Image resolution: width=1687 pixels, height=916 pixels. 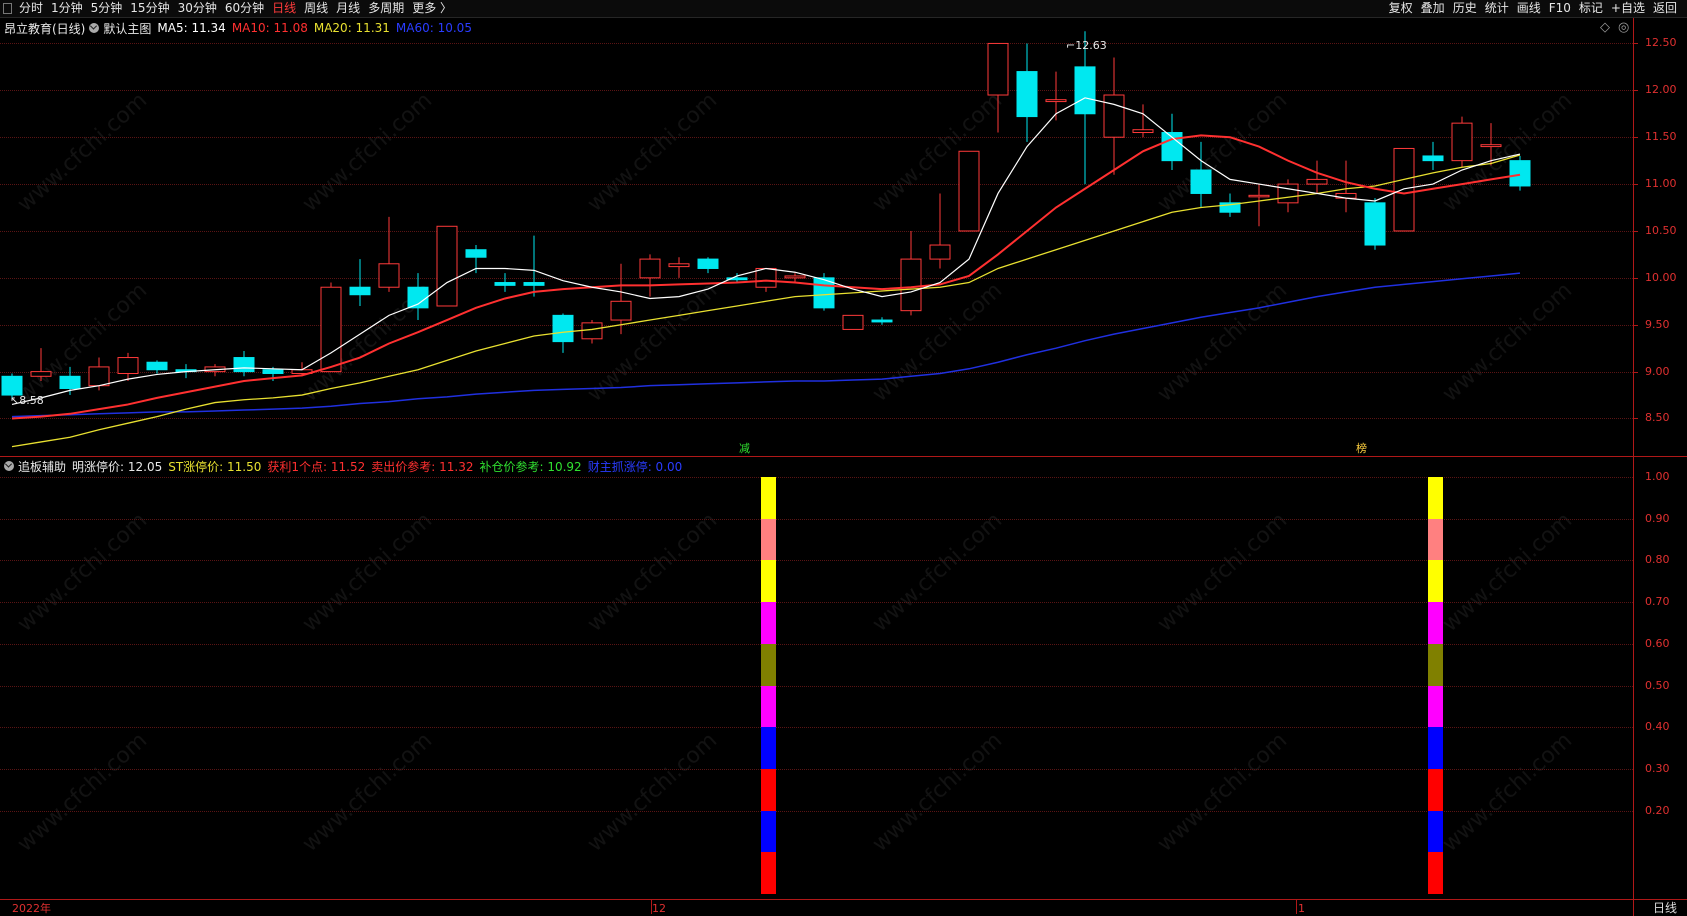 What do you see at coordinates (67, 8) in the screenshot?
I see `tab-period-1: 1分钟` at bounding box center [67, 8].